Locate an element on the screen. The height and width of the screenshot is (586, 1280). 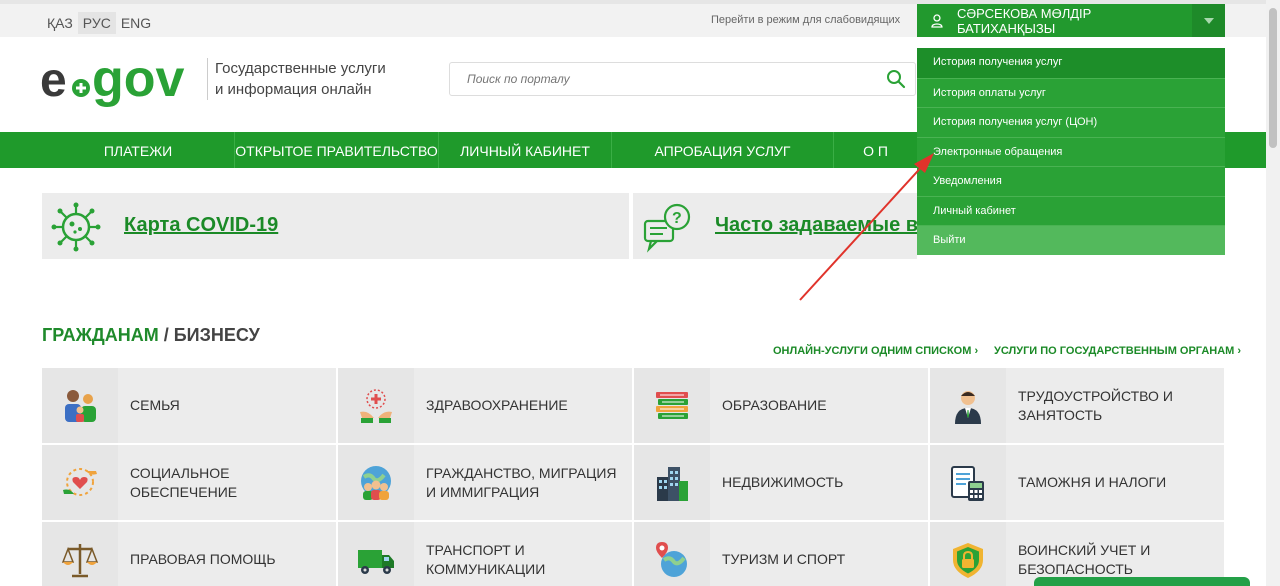
category-label: Социальное обеспечение is located at coordinates (184, 482).